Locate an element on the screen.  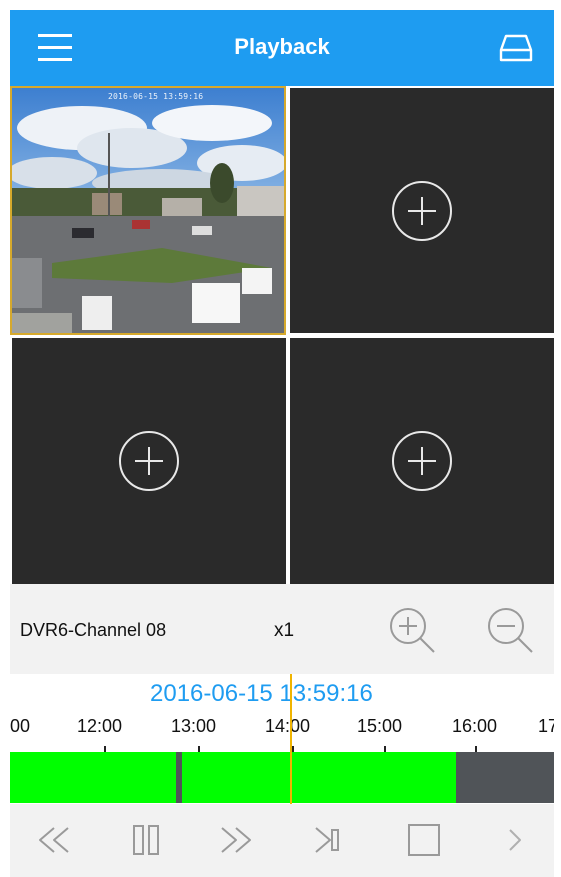
timeline-tick-label: 13:00 is located at coordinates (194, 726).